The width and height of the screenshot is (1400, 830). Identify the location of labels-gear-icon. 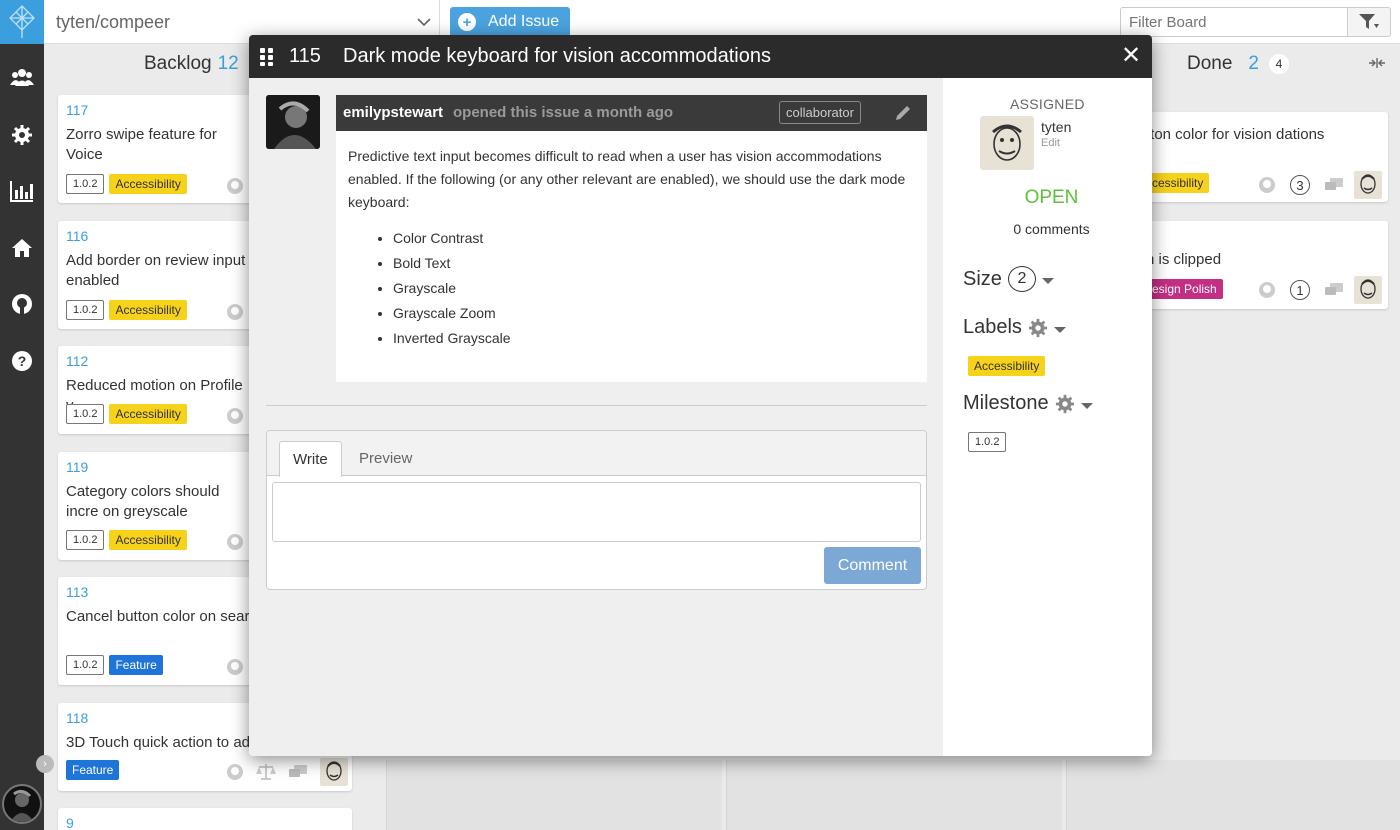
(1038, 328).